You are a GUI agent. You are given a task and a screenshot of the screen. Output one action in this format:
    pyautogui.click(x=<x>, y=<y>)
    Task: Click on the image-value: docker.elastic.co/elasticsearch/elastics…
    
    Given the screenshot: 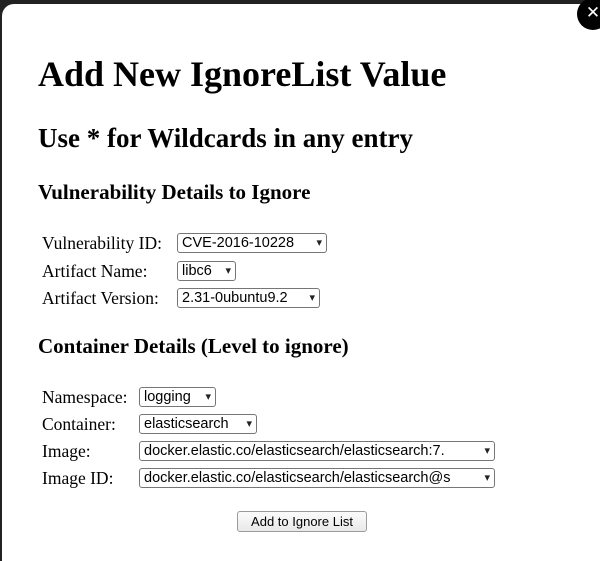 What is the action you would take?
    pyautogui.click(x=294, y=451)
    